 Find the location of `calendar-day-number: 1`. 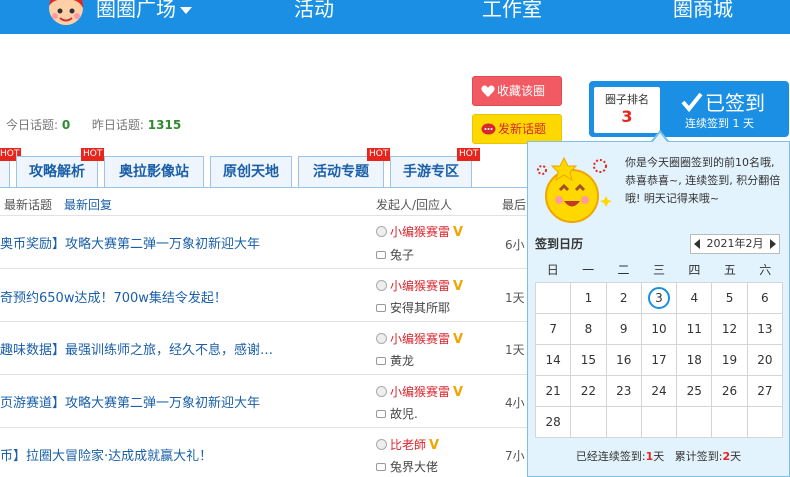

calendar-day-number: 1 is located at coordinates (588, 298).